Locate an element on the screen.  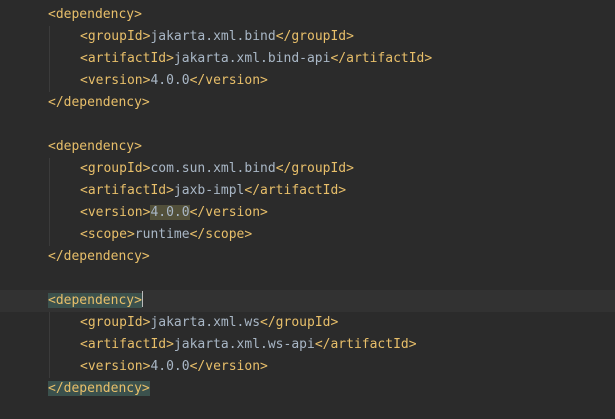
code-line: <groupId>jakarta.xml.ws</groupId> is located at coordinates (307, 323).